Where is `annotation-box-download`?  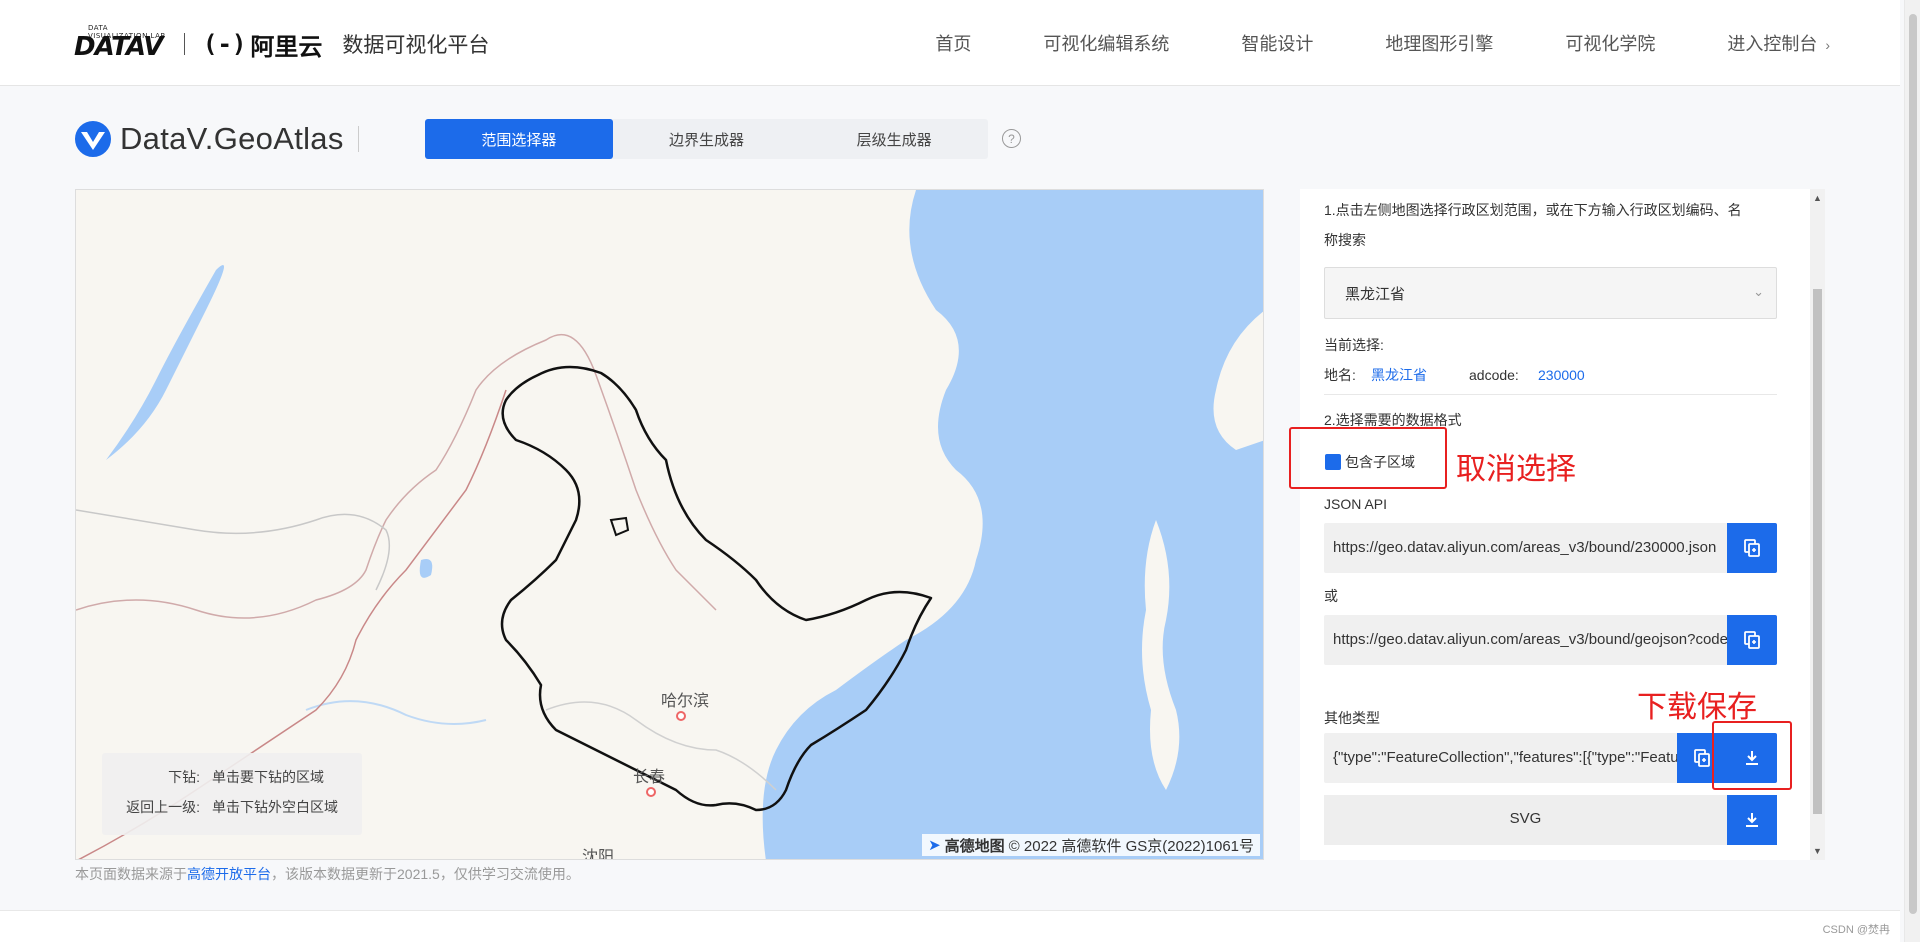
annotation-box-download is located at coordinates (1752, 755).